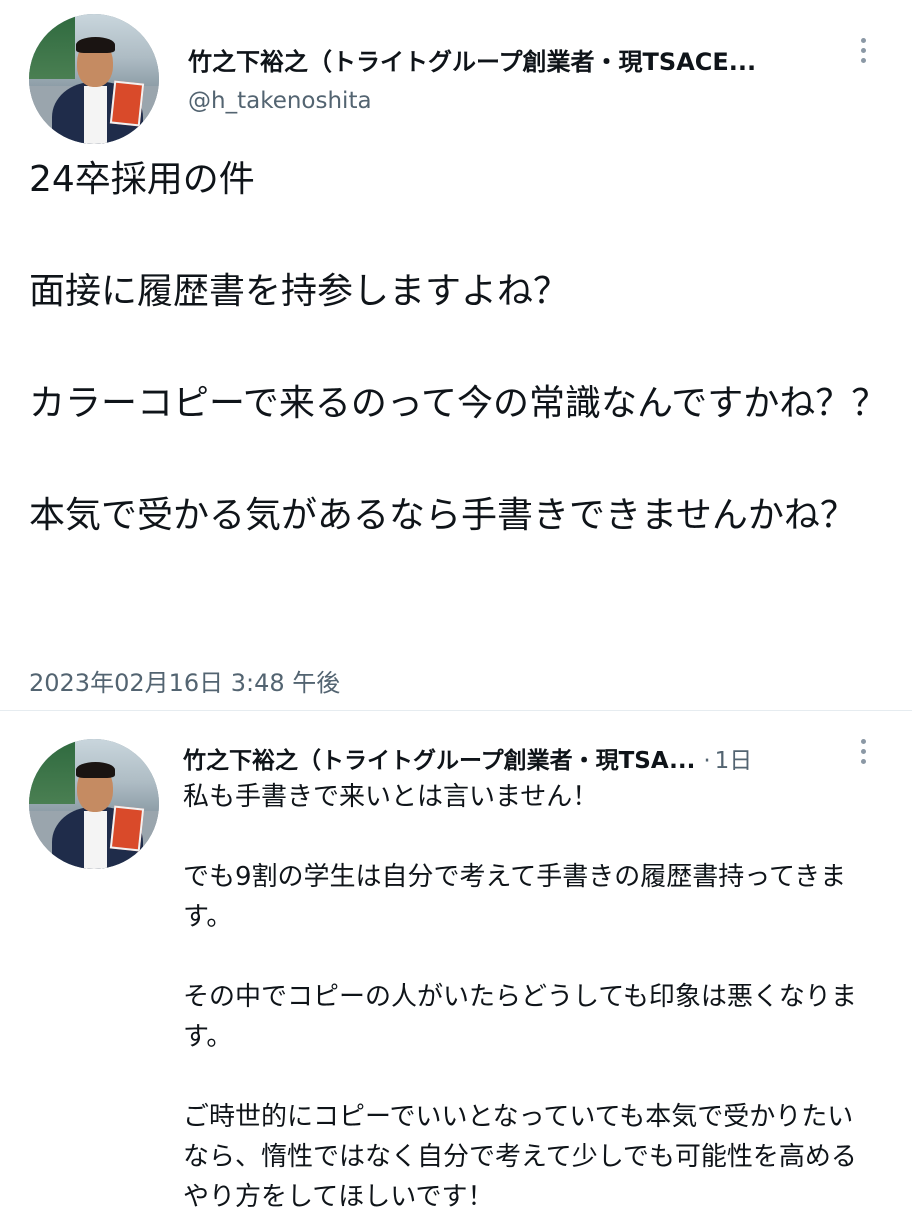  What do you see at coordinates (299, 291) in the screenshot?
I see `tweet-paragraph: 面接に履歴書を持参しますよね？` at bounding box center [299, 291].